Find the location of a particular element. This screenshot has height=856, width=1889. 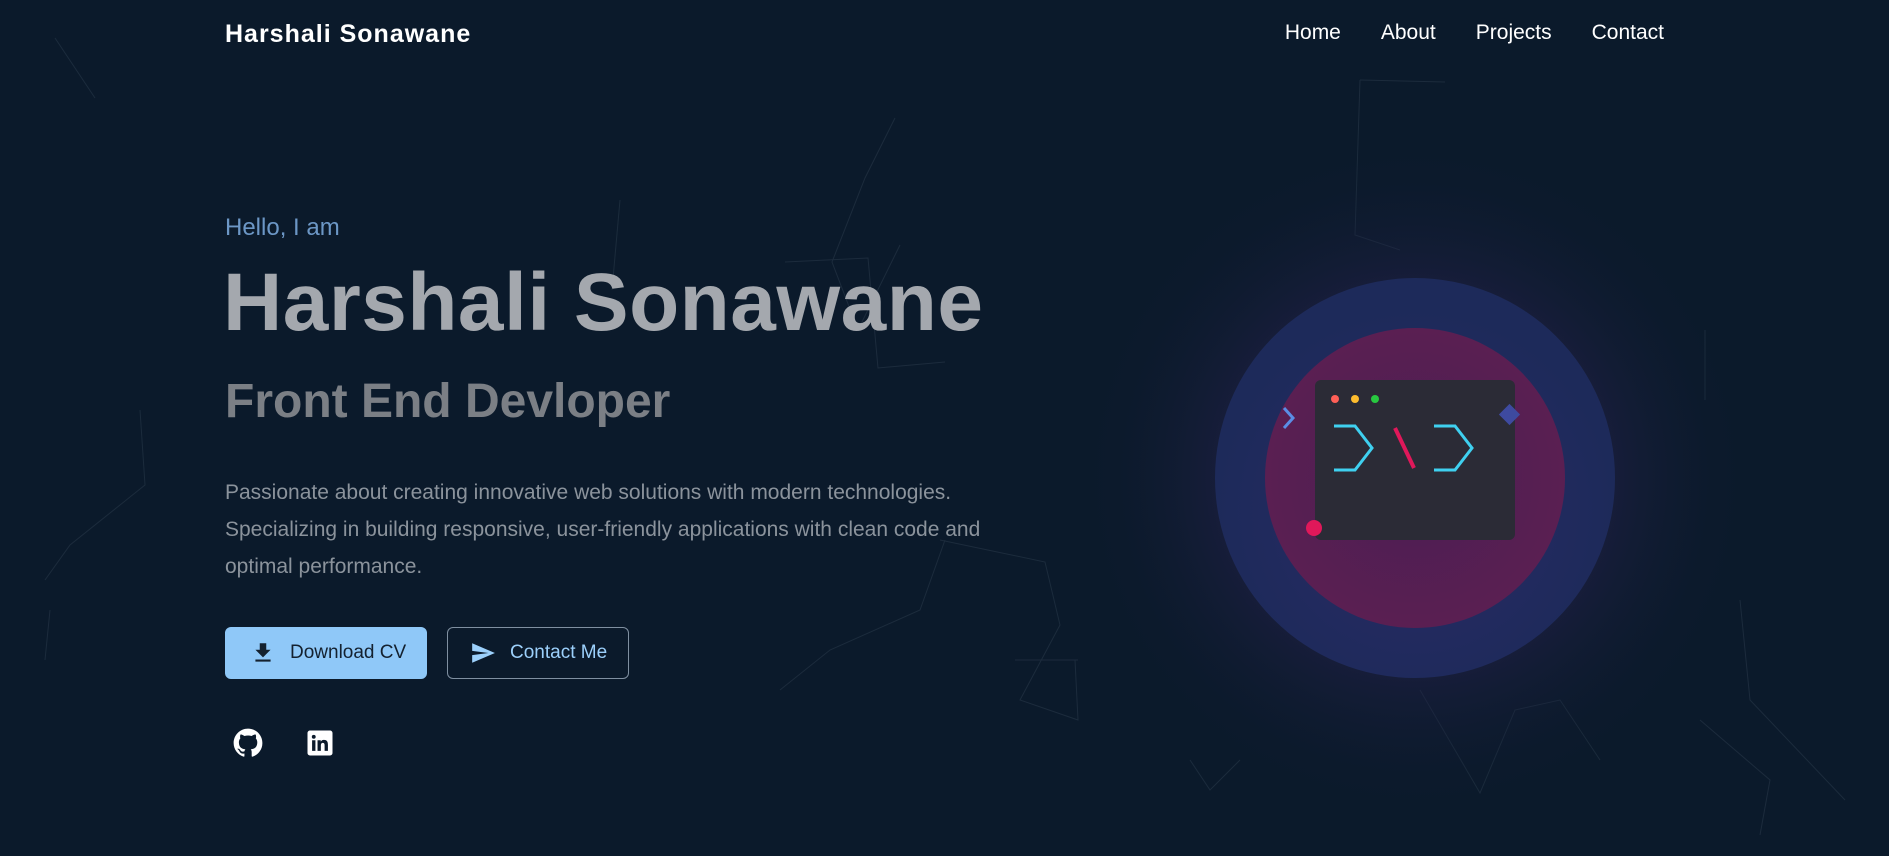

brand-logo: Harshali Sonawane is located at coordinates (348, 34).